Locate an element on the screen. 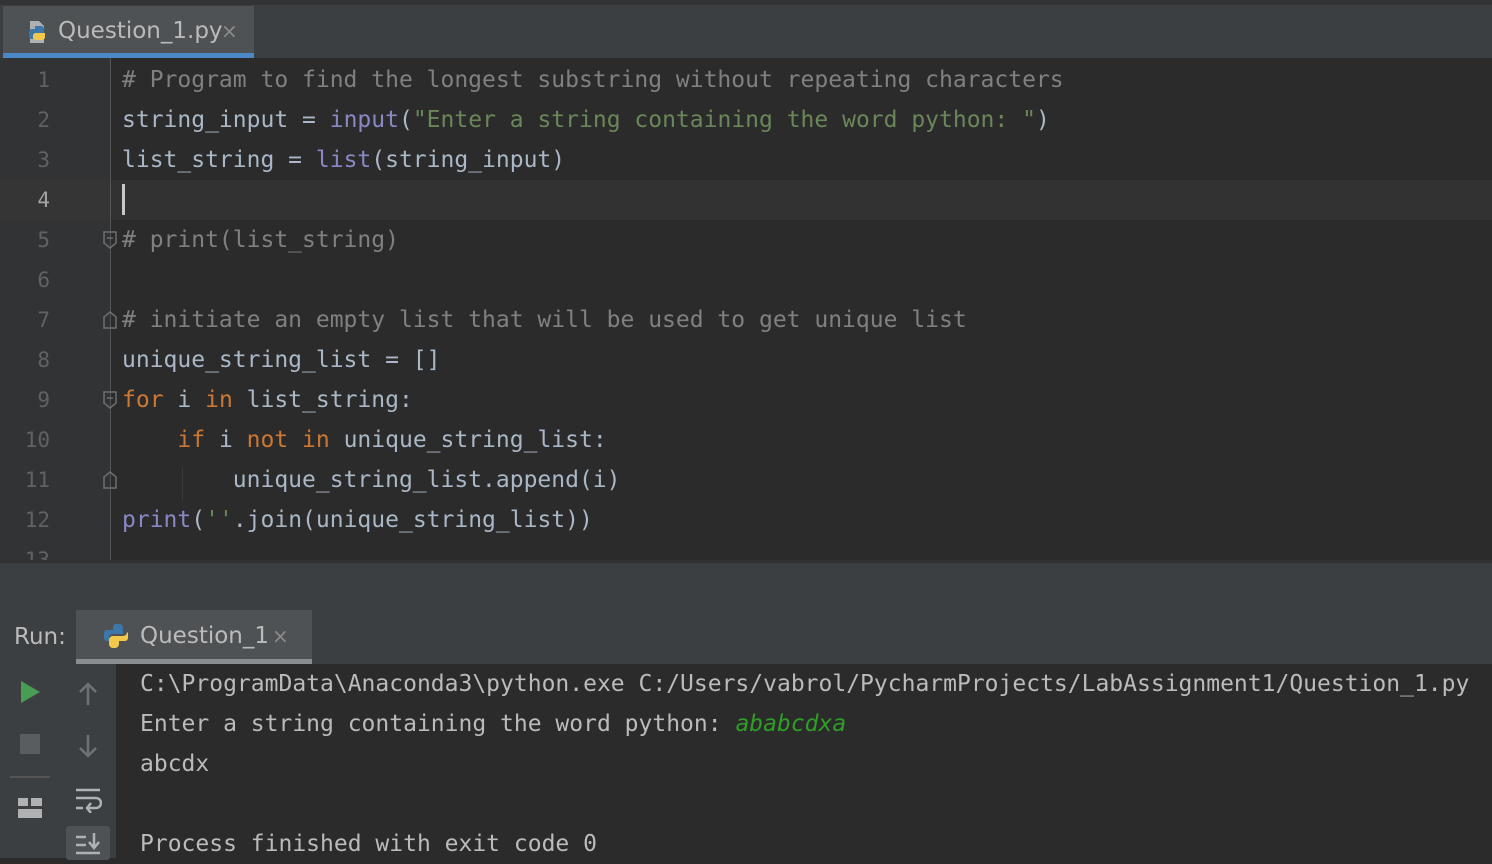 The width and height of the screenshot is (1492, 864). code-text: ) is located at coordinates (1042, 120).